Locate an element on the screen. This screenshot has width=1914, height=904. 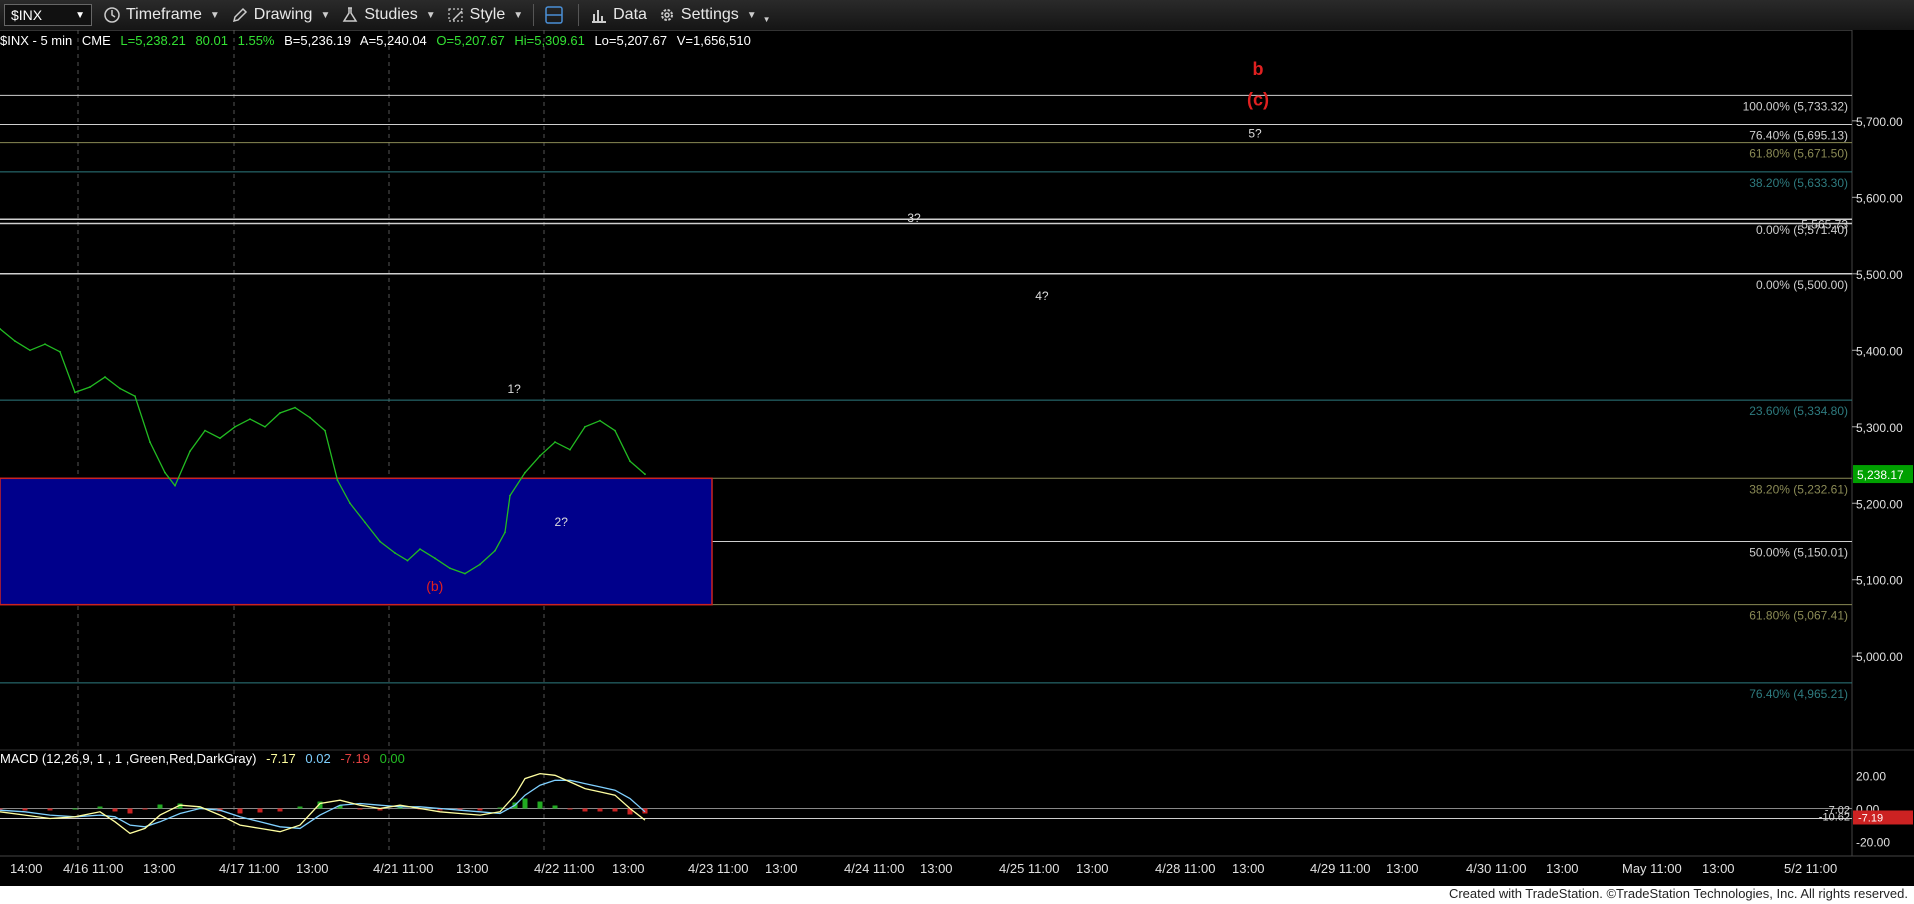
symbol-value: $INX is located at coordinates (27, 15).